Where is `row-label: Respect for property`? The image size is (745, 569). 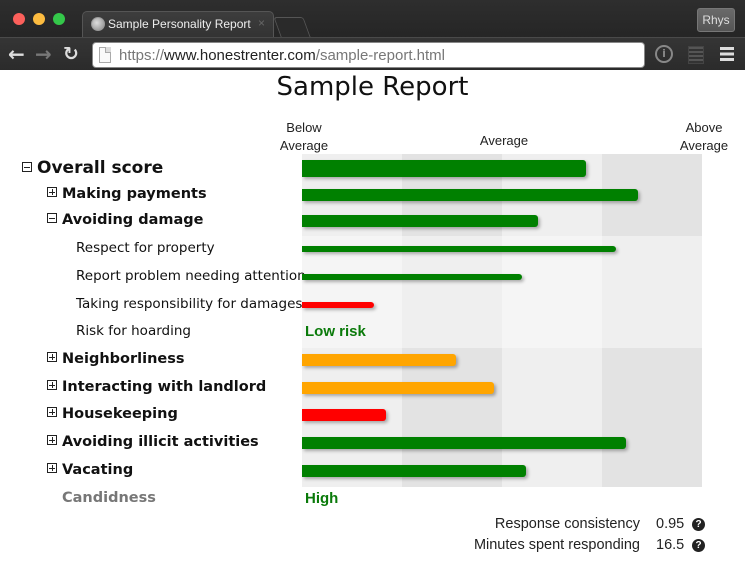
row-label: Respect for property is located at coordinates (145, 248).